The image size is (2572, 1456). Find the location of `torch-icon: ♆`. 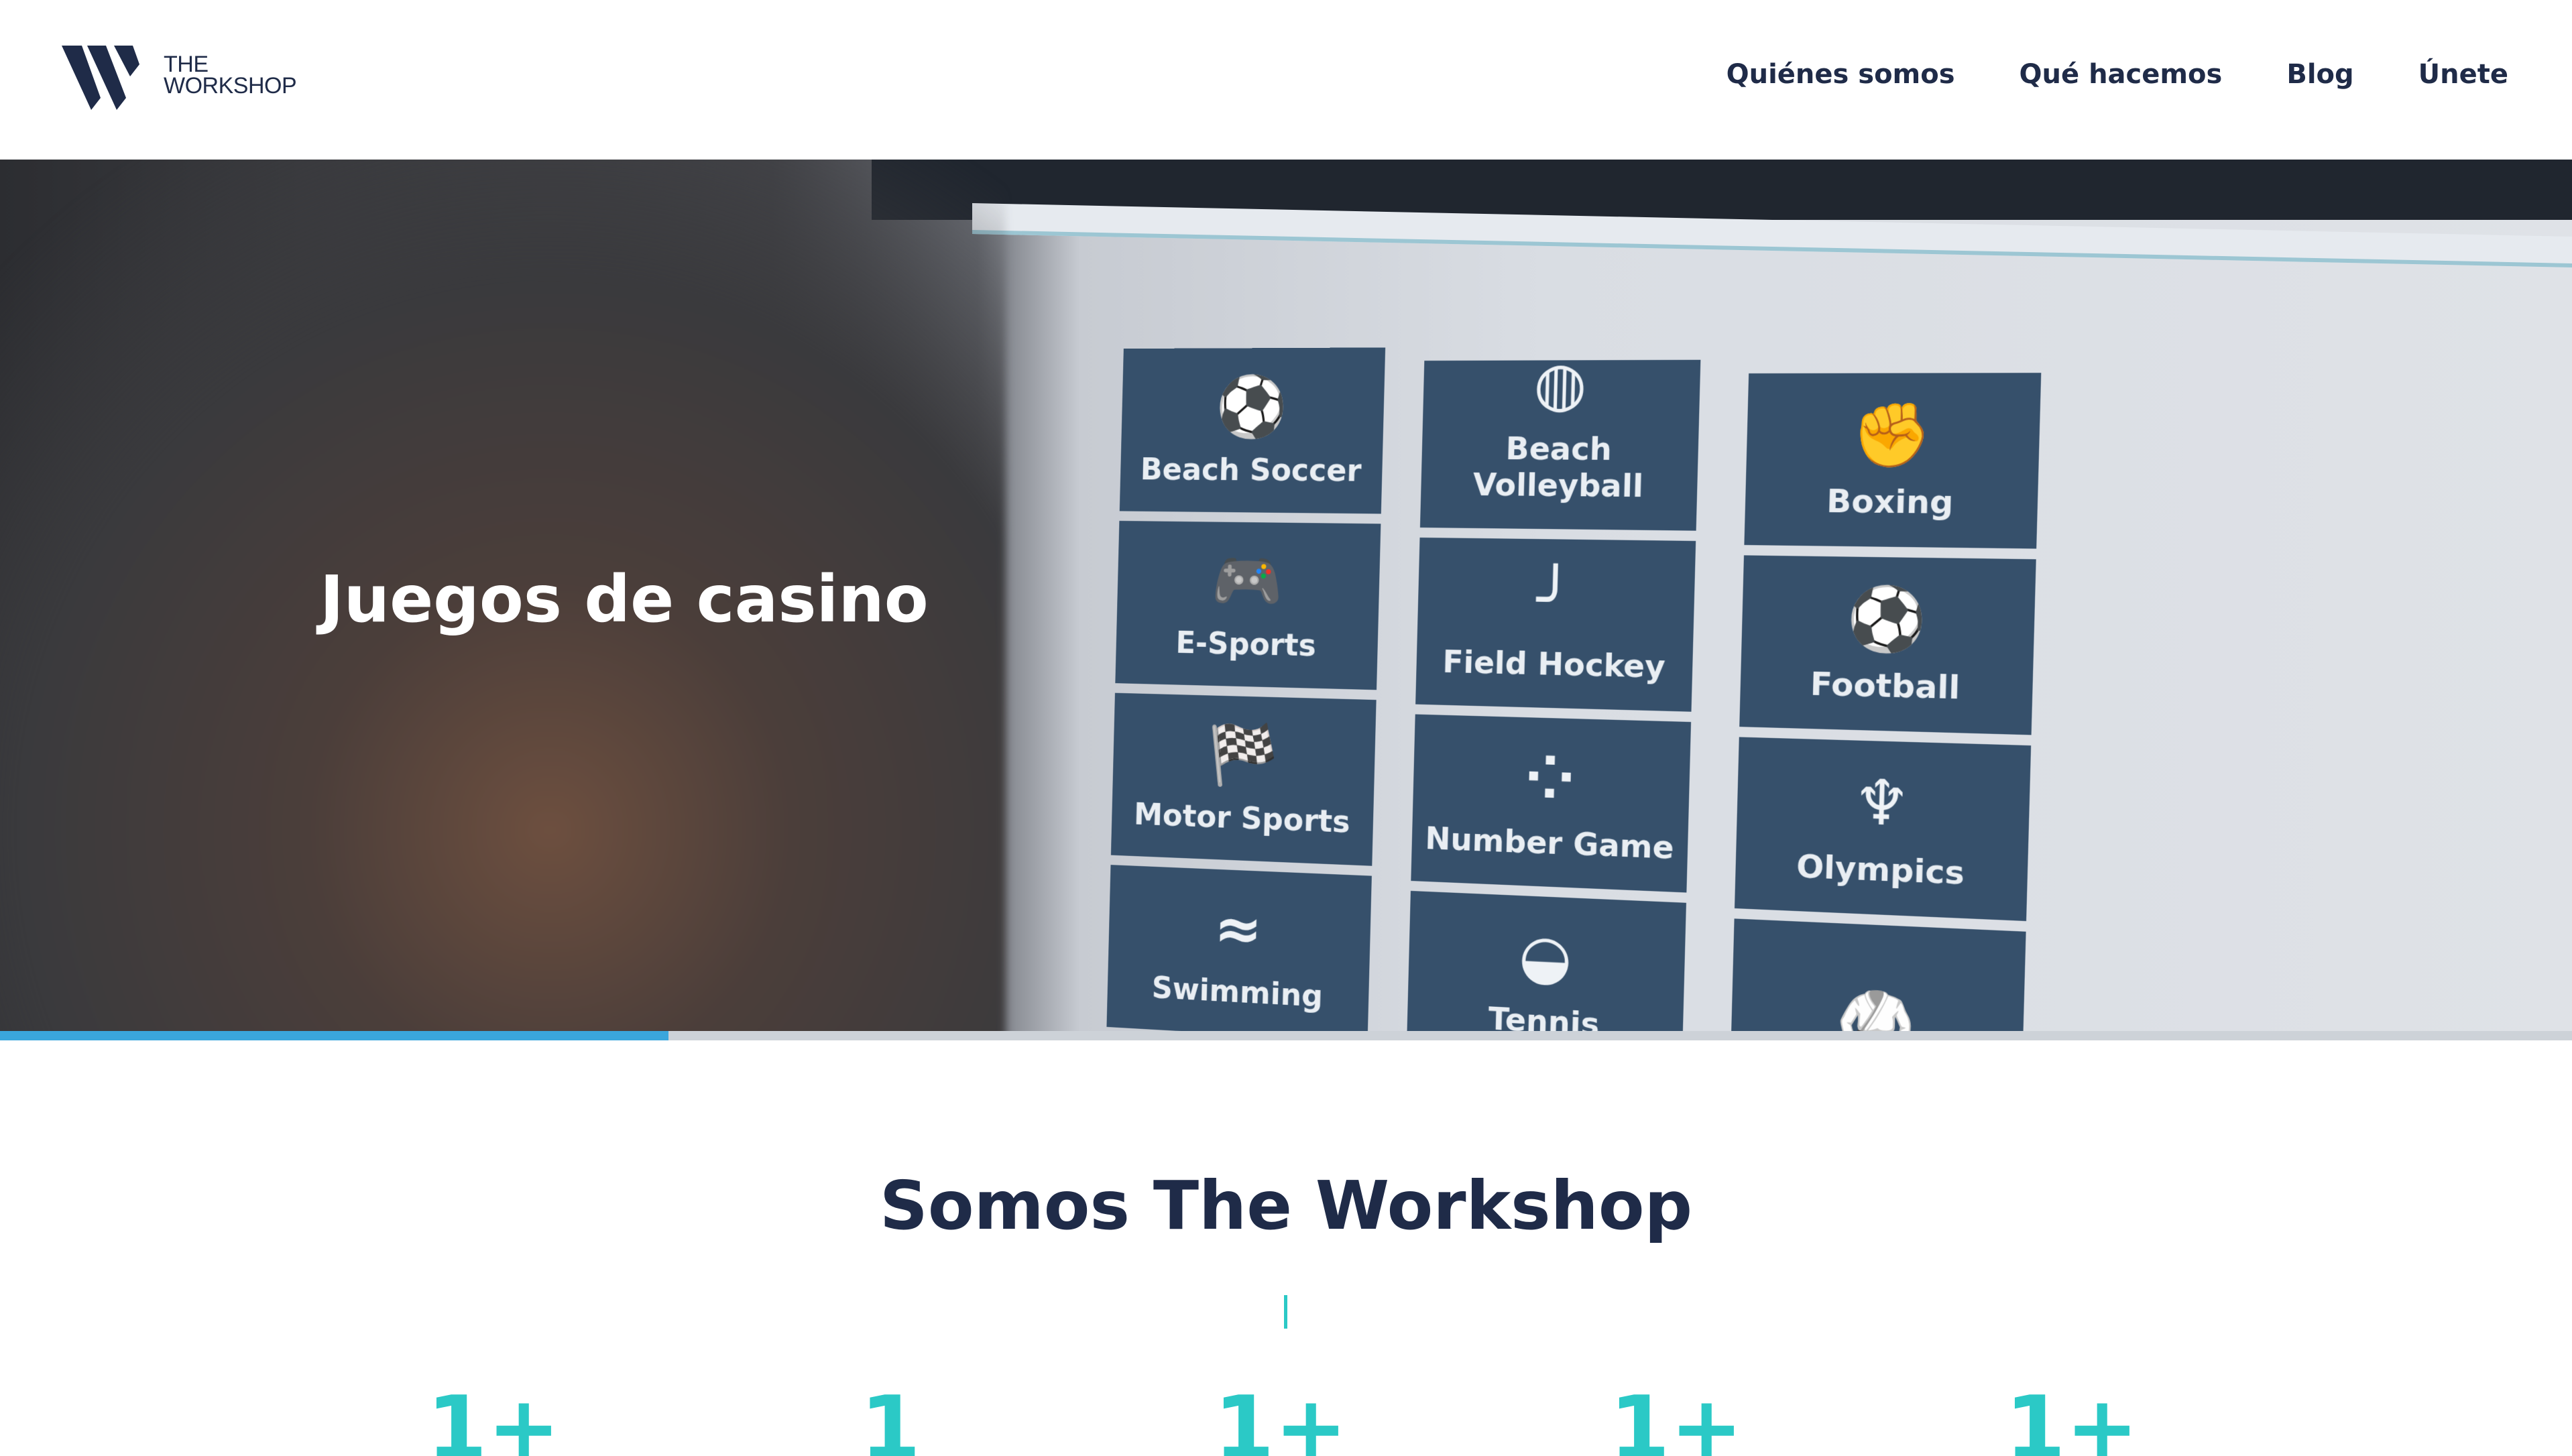

torch-icon: ♆ is located at coordinates (1881, 803).